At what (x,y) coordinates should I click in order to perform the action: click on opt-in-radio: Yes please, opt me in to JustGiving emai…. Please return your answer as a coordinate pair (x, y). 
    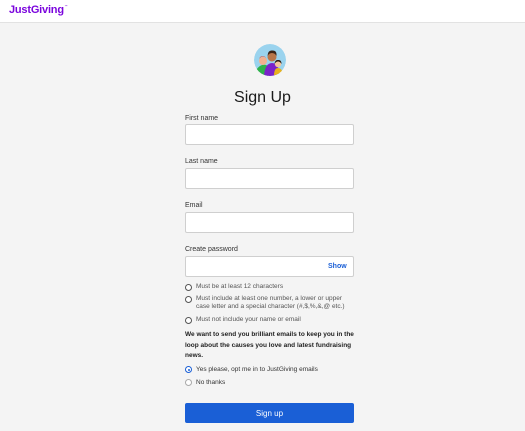
    Looking at the image, I should click on (271, 370).